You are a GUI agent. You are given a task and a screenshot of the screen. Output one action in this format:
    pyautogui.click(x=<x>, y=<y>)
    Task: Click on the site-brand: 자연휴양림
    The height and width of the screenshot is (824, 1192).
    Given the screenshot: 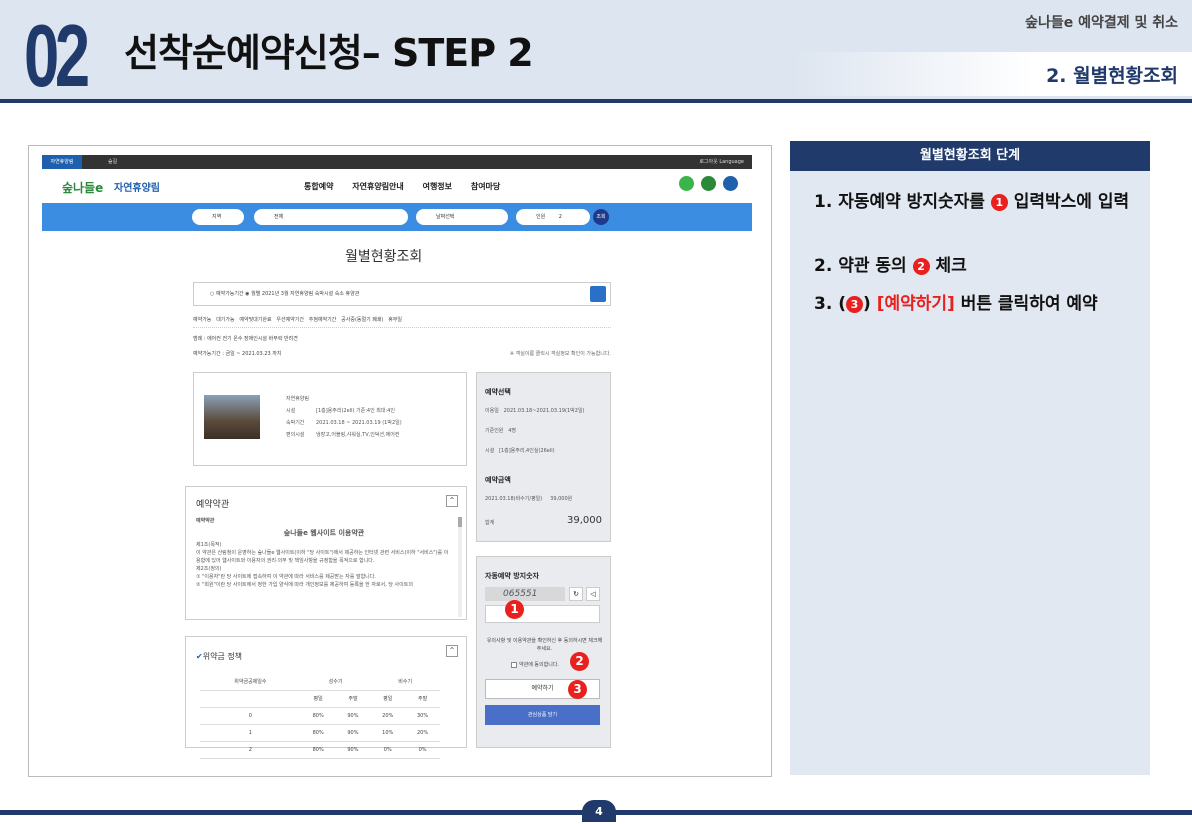 What is the action you would take?
    pyautogui.click(x=137, y=186)
    